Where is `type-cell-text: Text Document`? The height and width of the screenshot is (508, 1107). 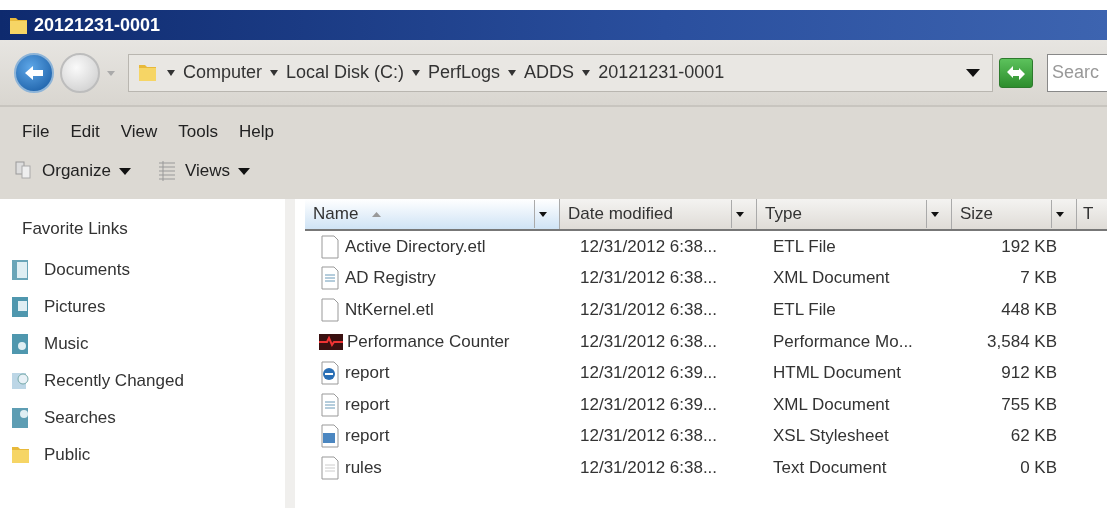
type-cell-text: Text Document is located at coordinates (830, 467).